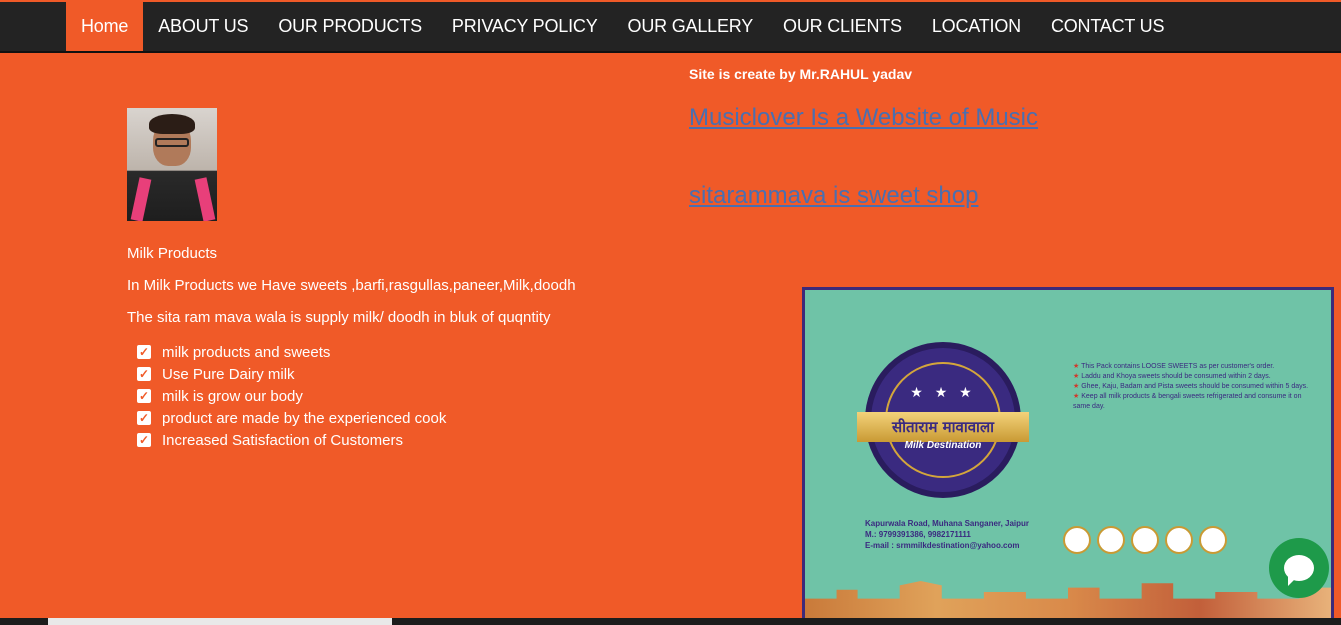  Describe the element at coordinates (833, 196) in the screenshot. I see `sitarammava-link: sitarammava is sweet shop` at that location.